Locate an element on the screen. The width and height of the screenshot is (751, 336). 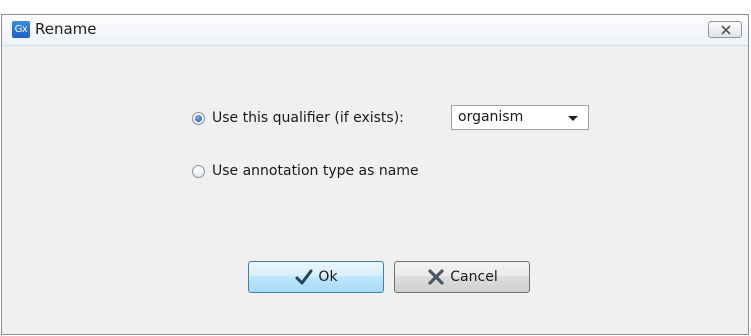
qualifier-option: Use this qualifier (if exists): is located at coordinates (298, 118).